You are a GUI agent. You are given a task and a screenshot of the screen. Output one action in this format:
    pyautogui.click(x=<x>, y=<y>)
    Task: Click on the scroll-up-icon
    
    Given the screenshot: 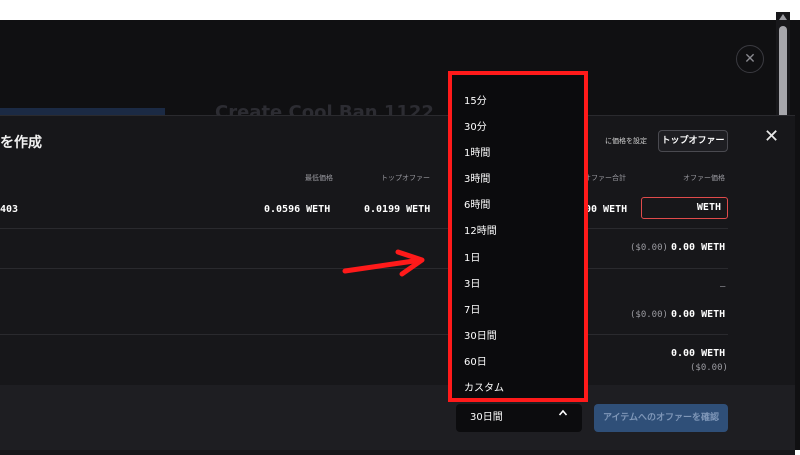 What is the action you would take?
    pyautogui.click(x=783, y=17)
    